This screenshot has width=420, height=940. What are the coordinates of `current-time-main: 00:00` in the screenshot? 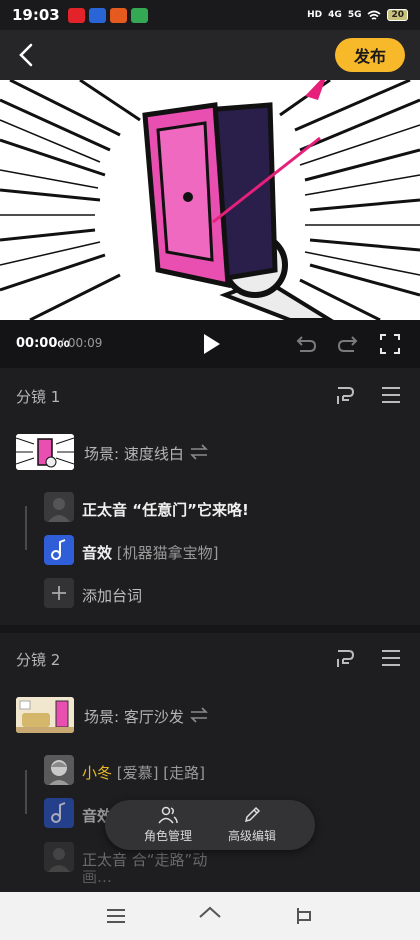 It's located at (37, 343).